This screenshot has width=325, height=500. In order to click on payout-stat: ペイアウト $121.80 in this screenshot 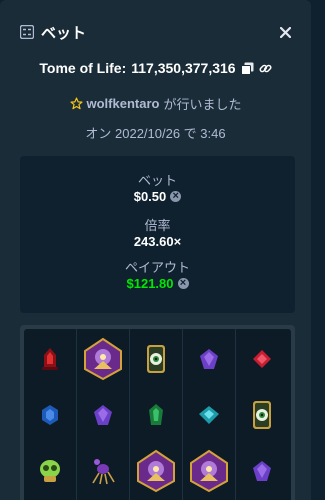, I will do `click(157, 276)`.